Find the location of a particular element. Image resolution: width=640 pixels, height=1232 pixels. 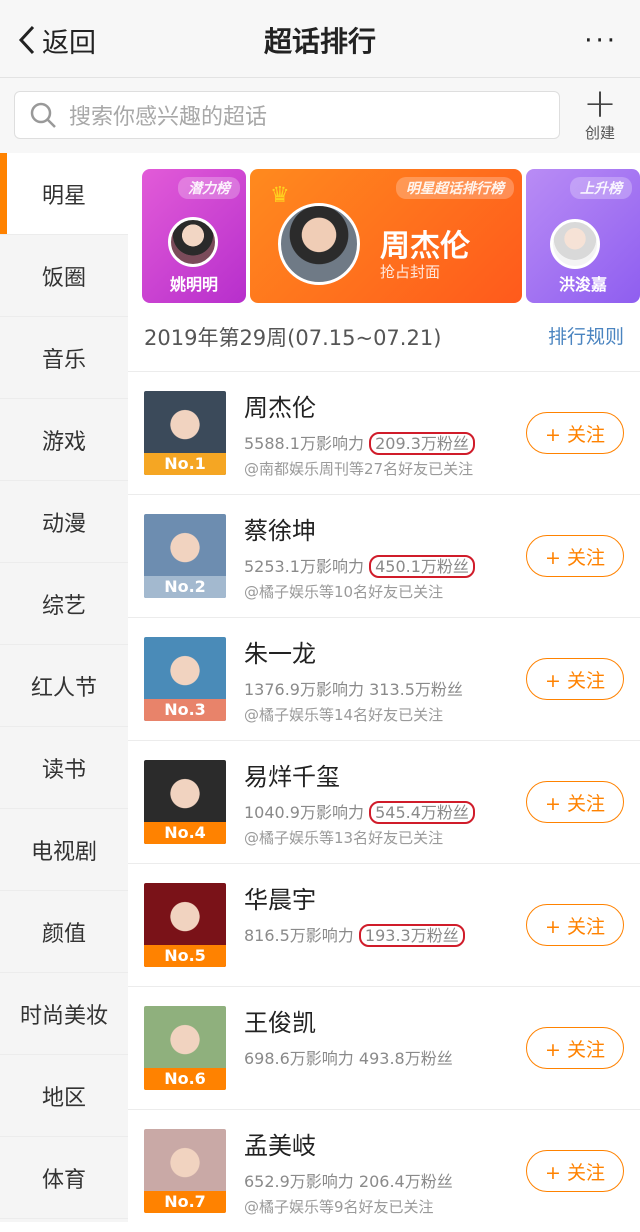

create-label: 创建 is located at coordinates (599, 133).